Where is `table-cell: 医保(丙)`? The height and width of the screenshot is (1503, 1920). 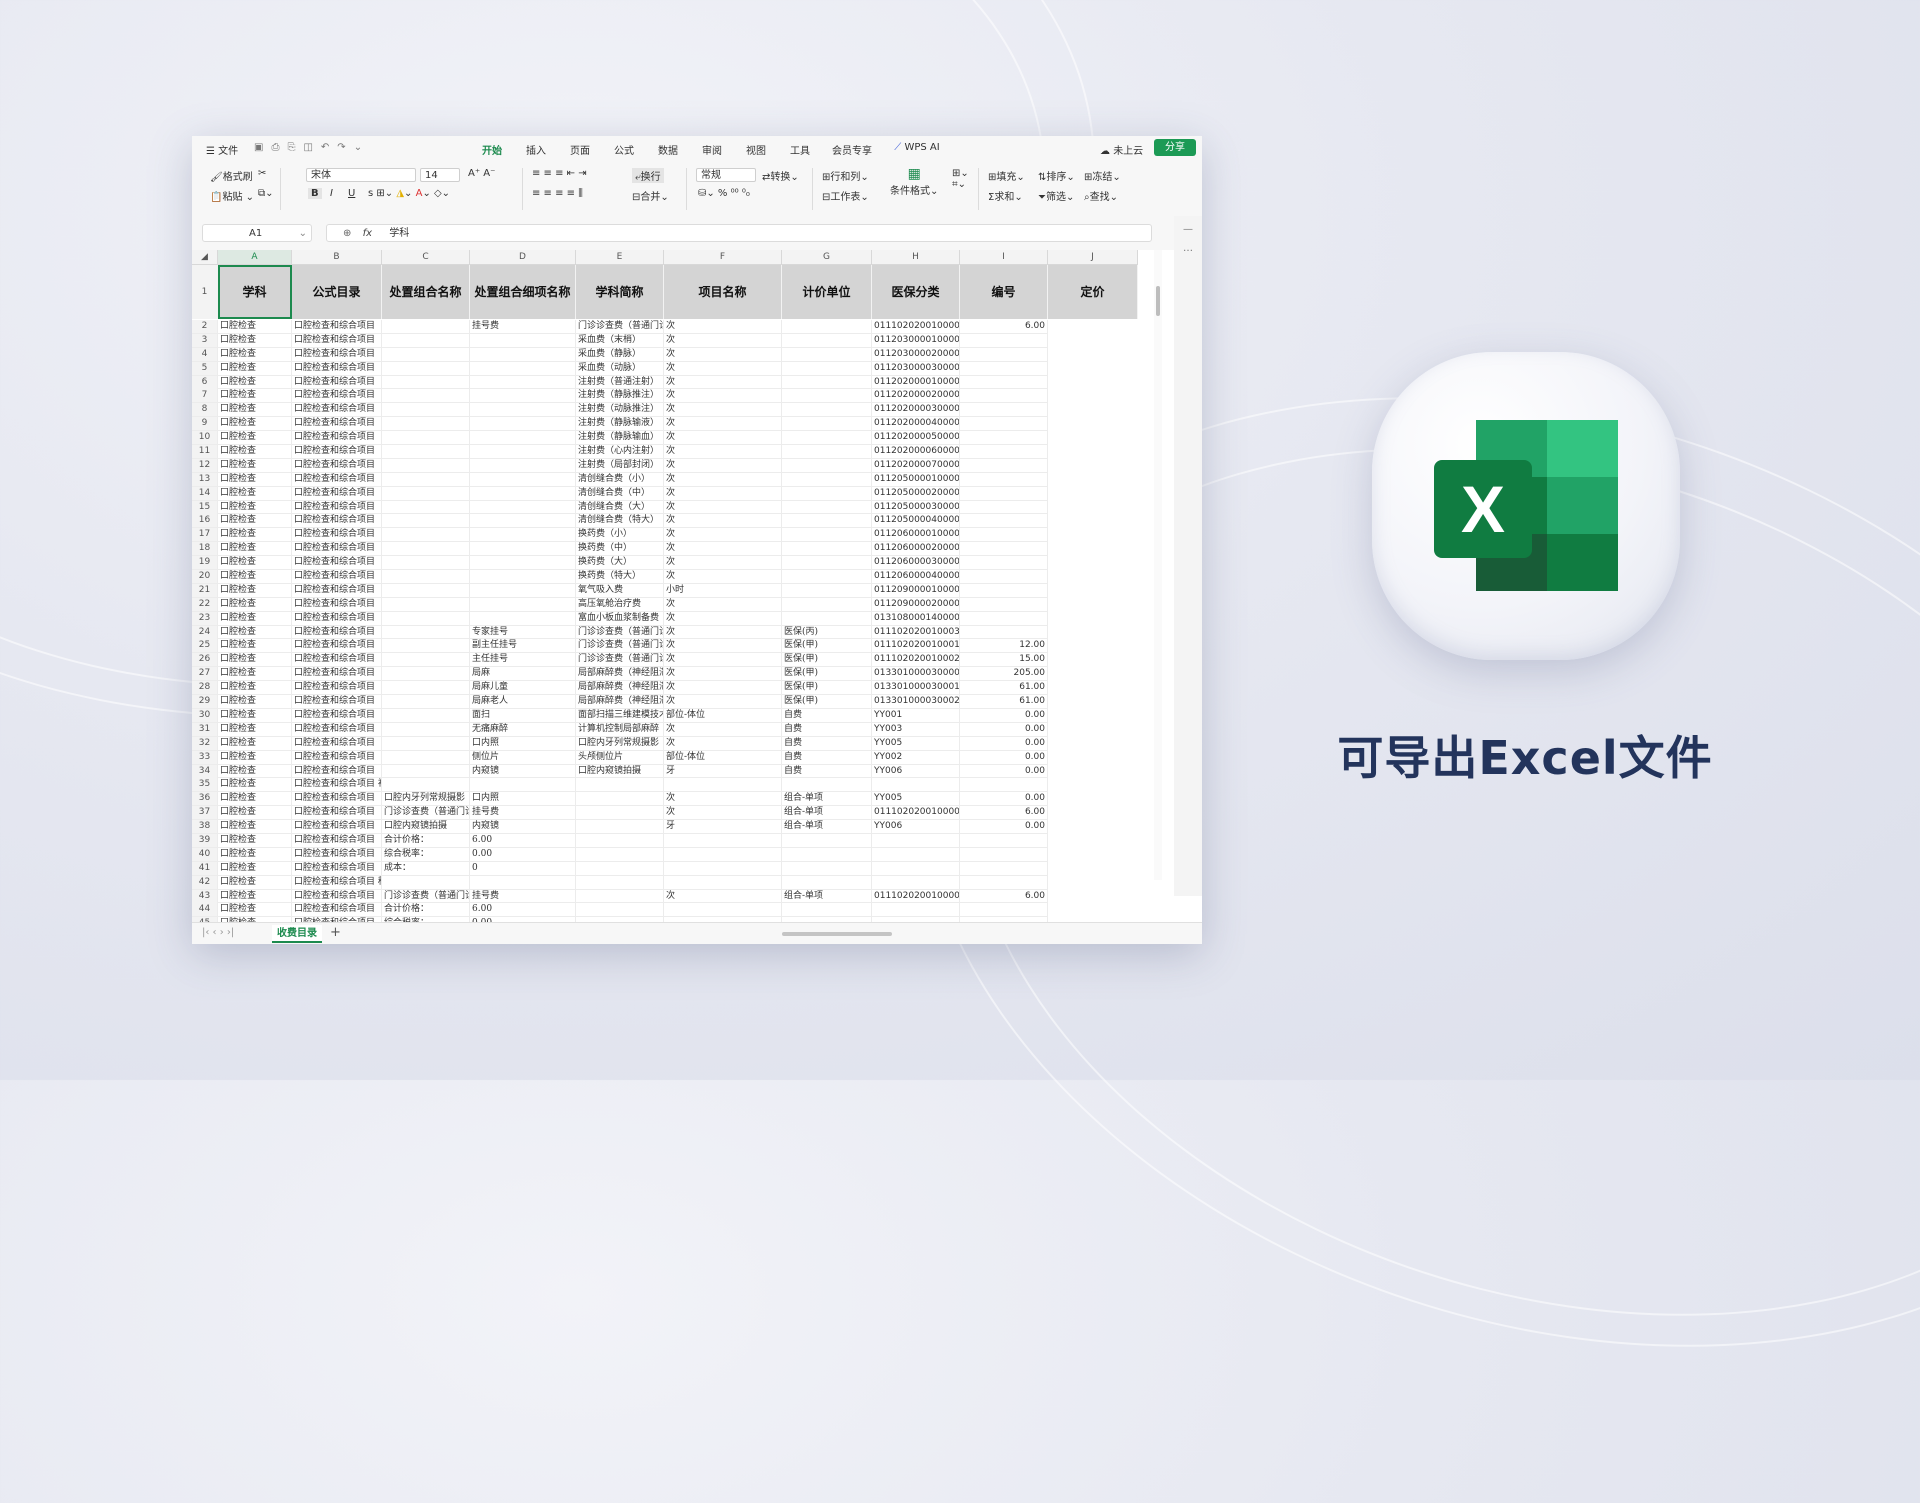
table-cell: 医保(丙) is located at coordinates (827, 632).